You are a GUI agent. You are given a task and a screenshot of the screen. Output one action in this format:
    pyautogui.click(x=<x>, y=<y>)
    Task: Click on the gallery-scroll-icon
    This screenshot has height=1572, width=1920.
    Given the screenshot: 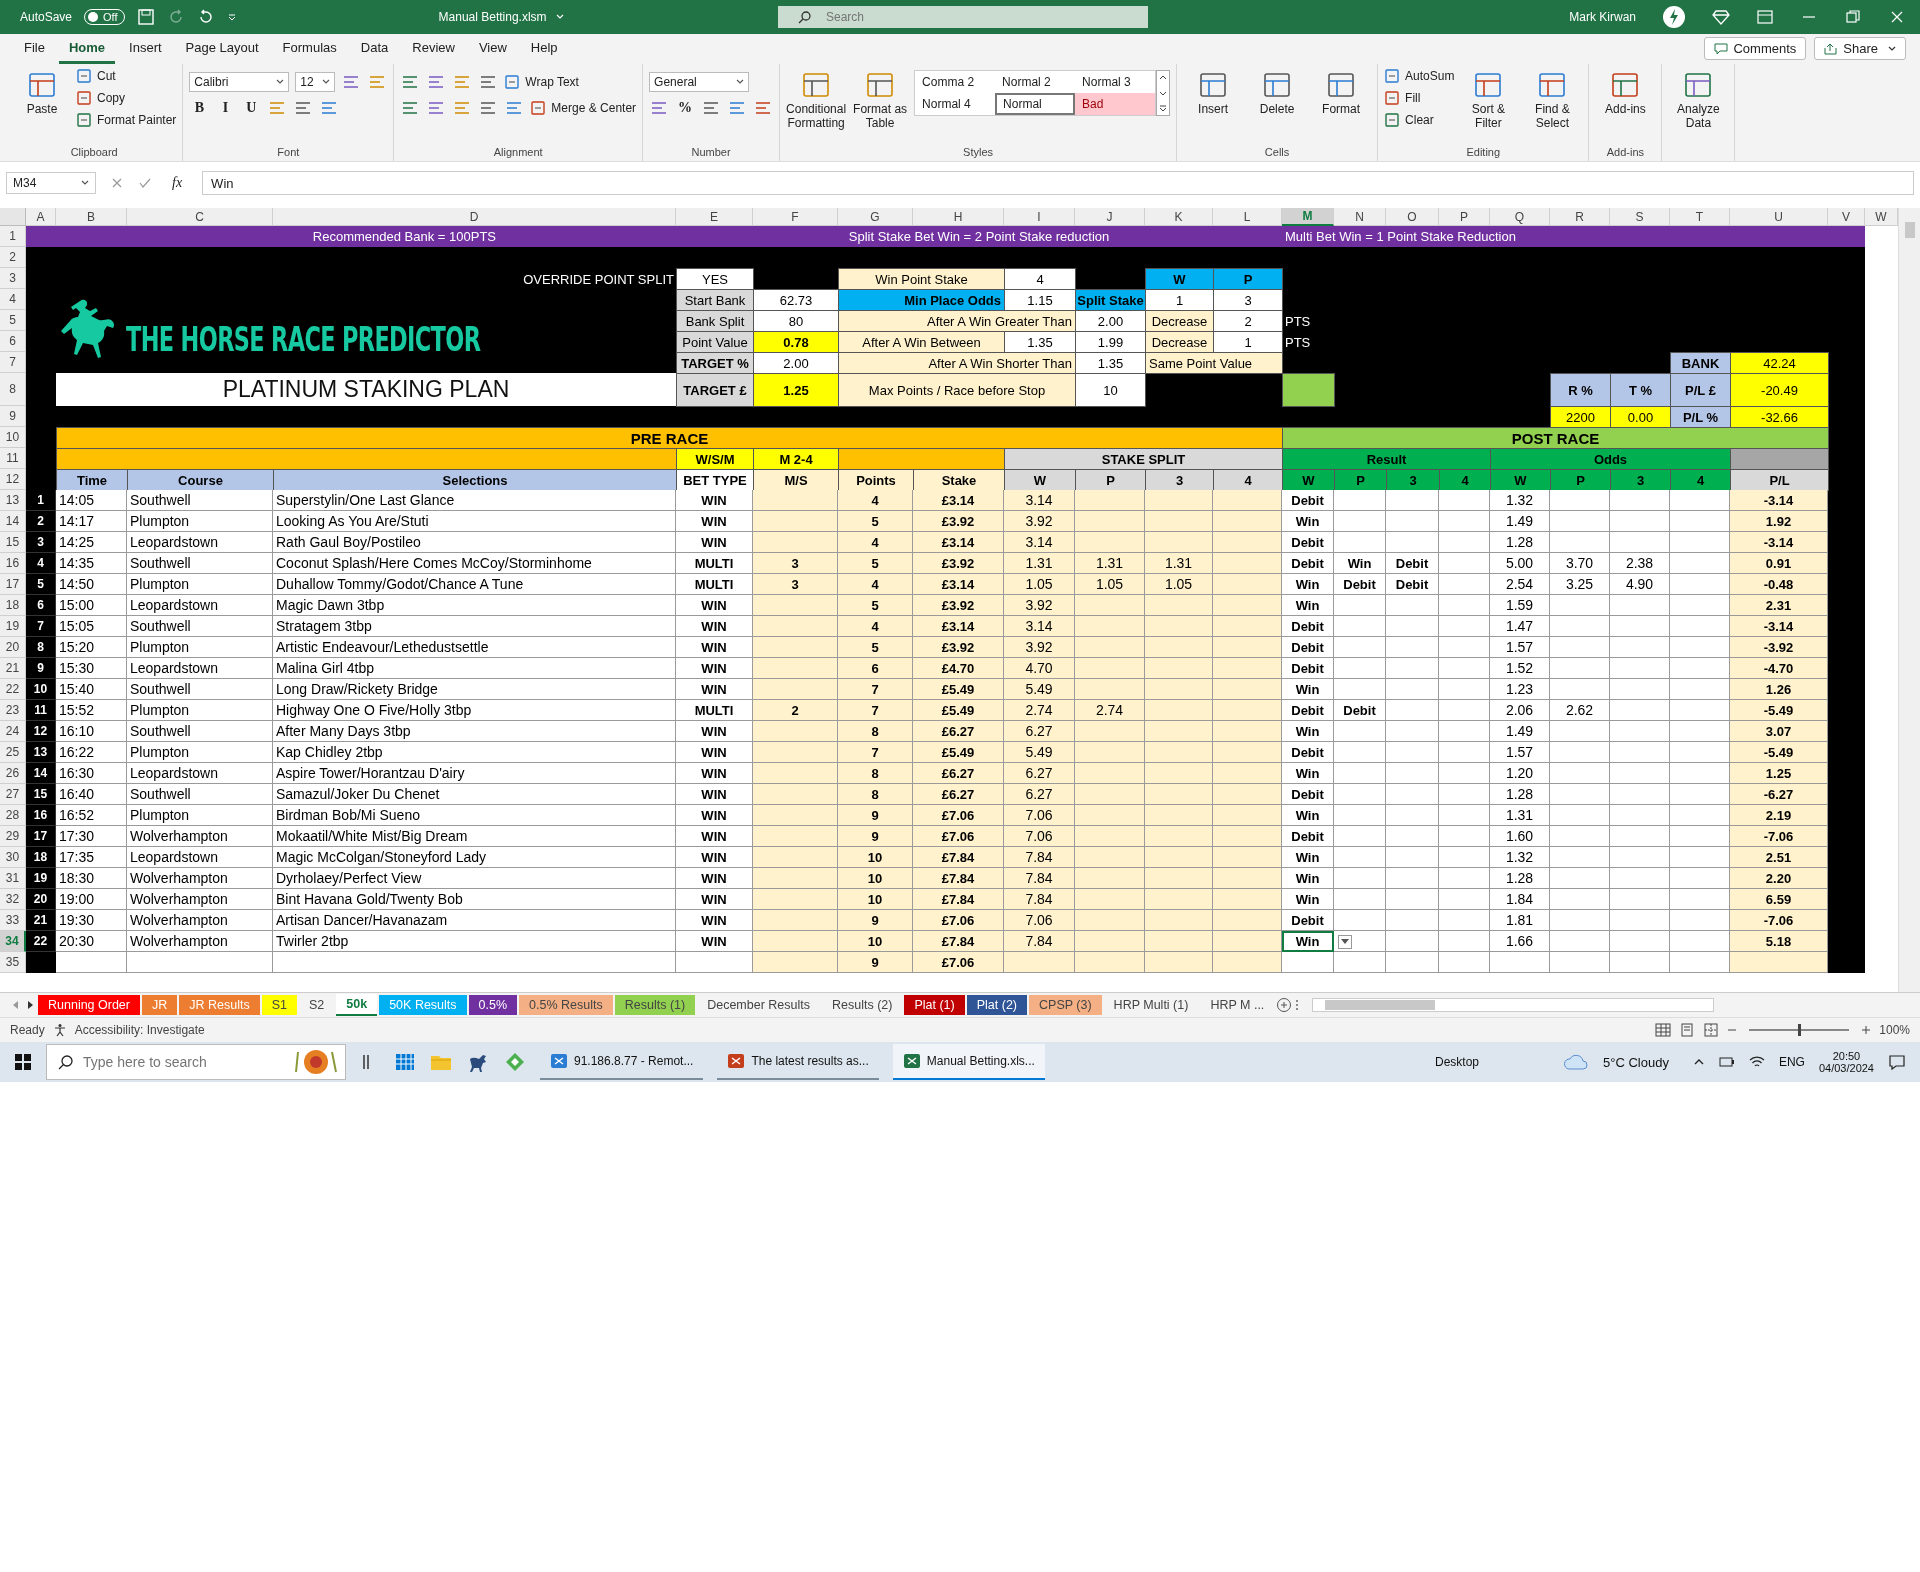 What is the action you would take?
    pyautogui.click(x=1163, y=93)
    